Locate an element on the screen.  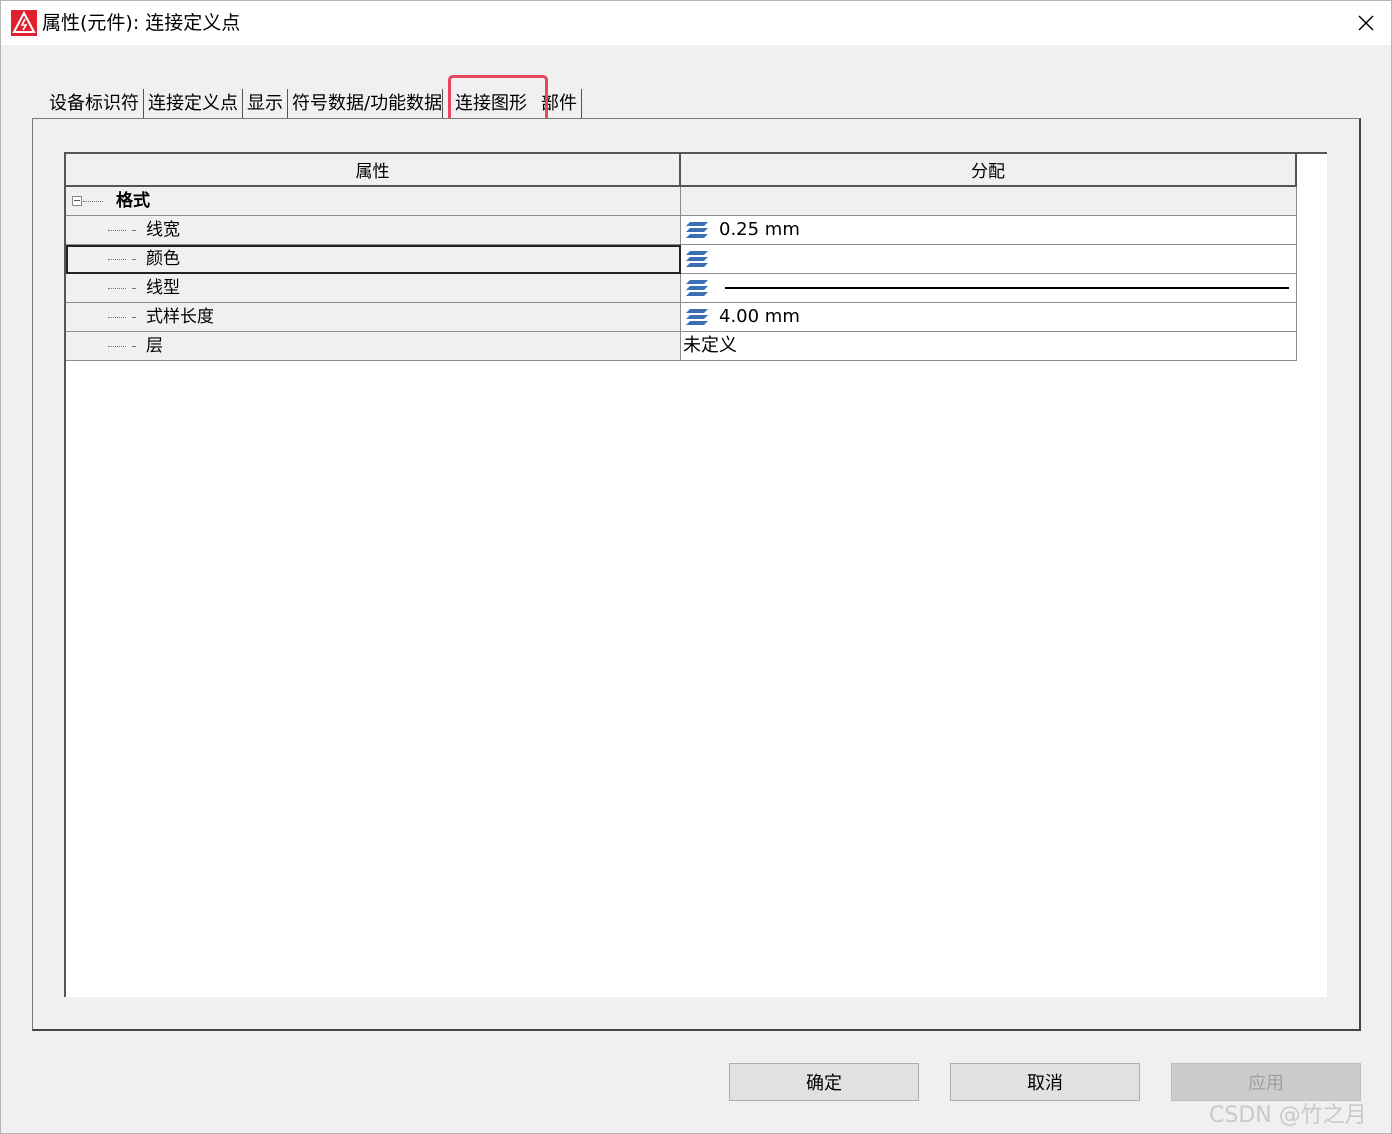
property-row-color: 颜色 is located at coordinates (681, 259).